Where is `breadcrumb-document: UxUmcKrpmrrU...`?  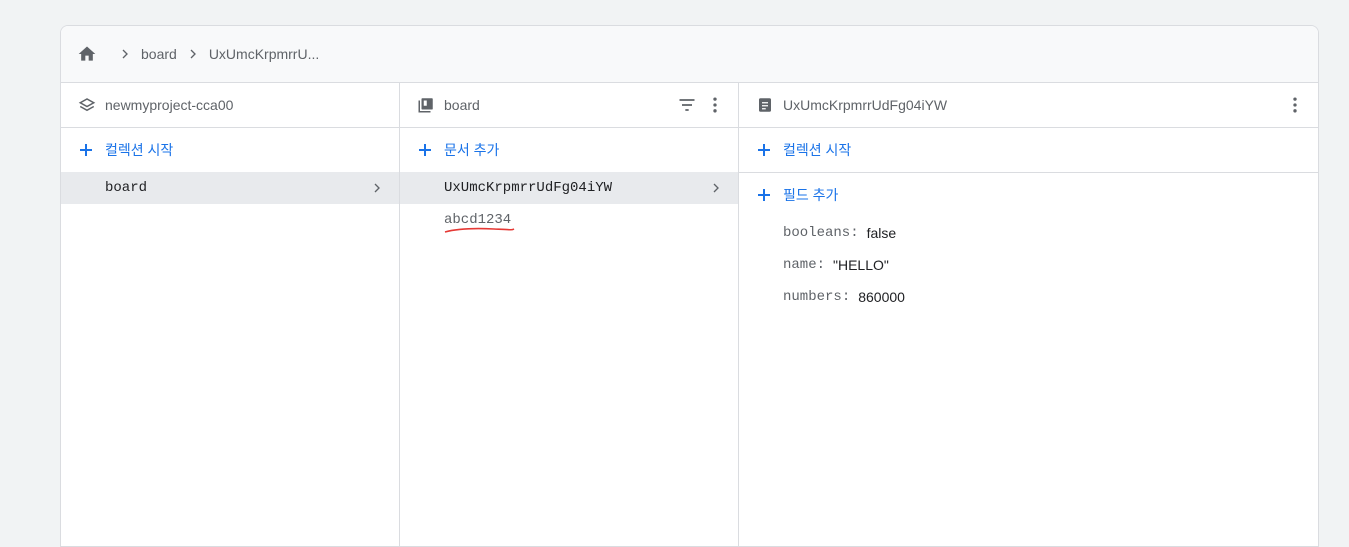
breadcrumb-document: UxUmcKrpmrrU... is located at coordinates (264, 54).